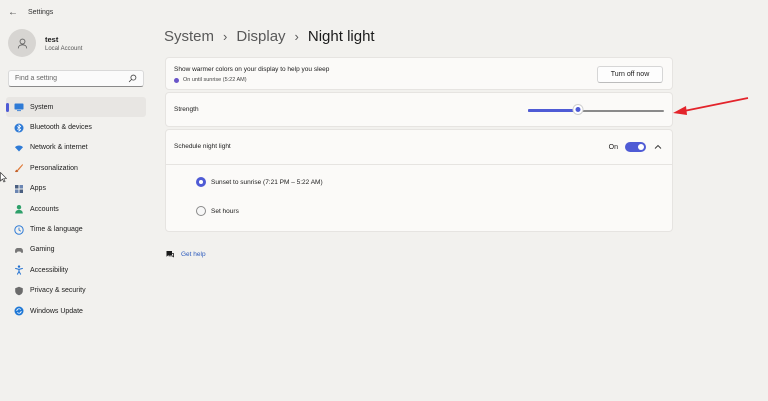  I want to click on toggle-knob, so click(641, 147).